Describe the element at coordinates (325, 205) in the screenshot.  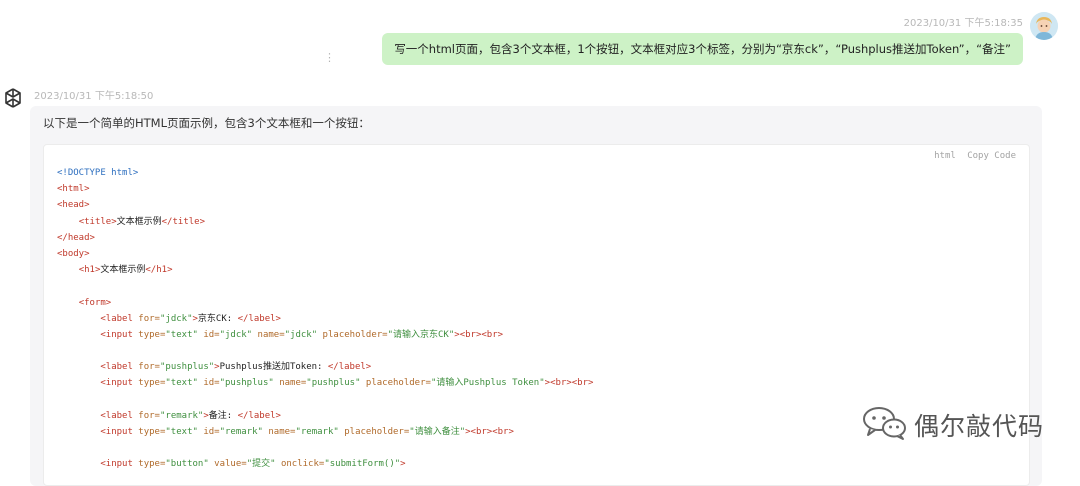
I see `code-line: <head>` at that location.